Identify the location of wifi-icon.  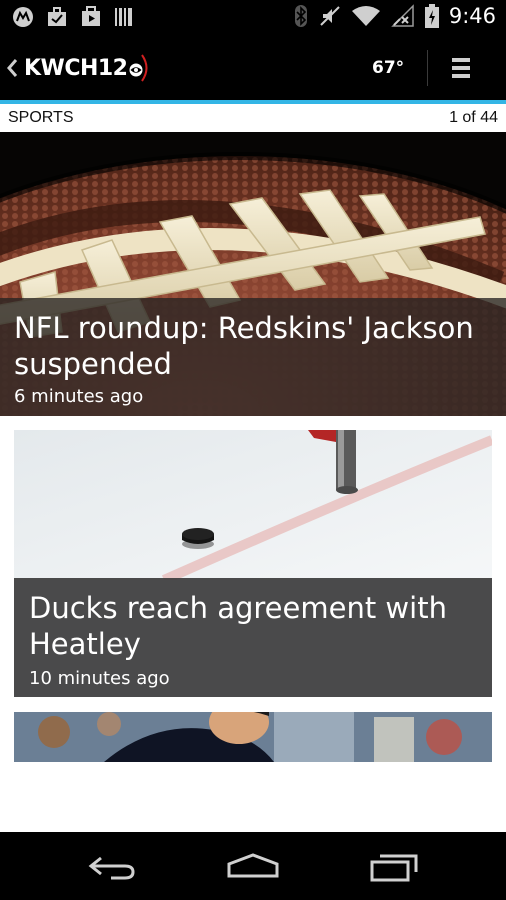
(365, 16).